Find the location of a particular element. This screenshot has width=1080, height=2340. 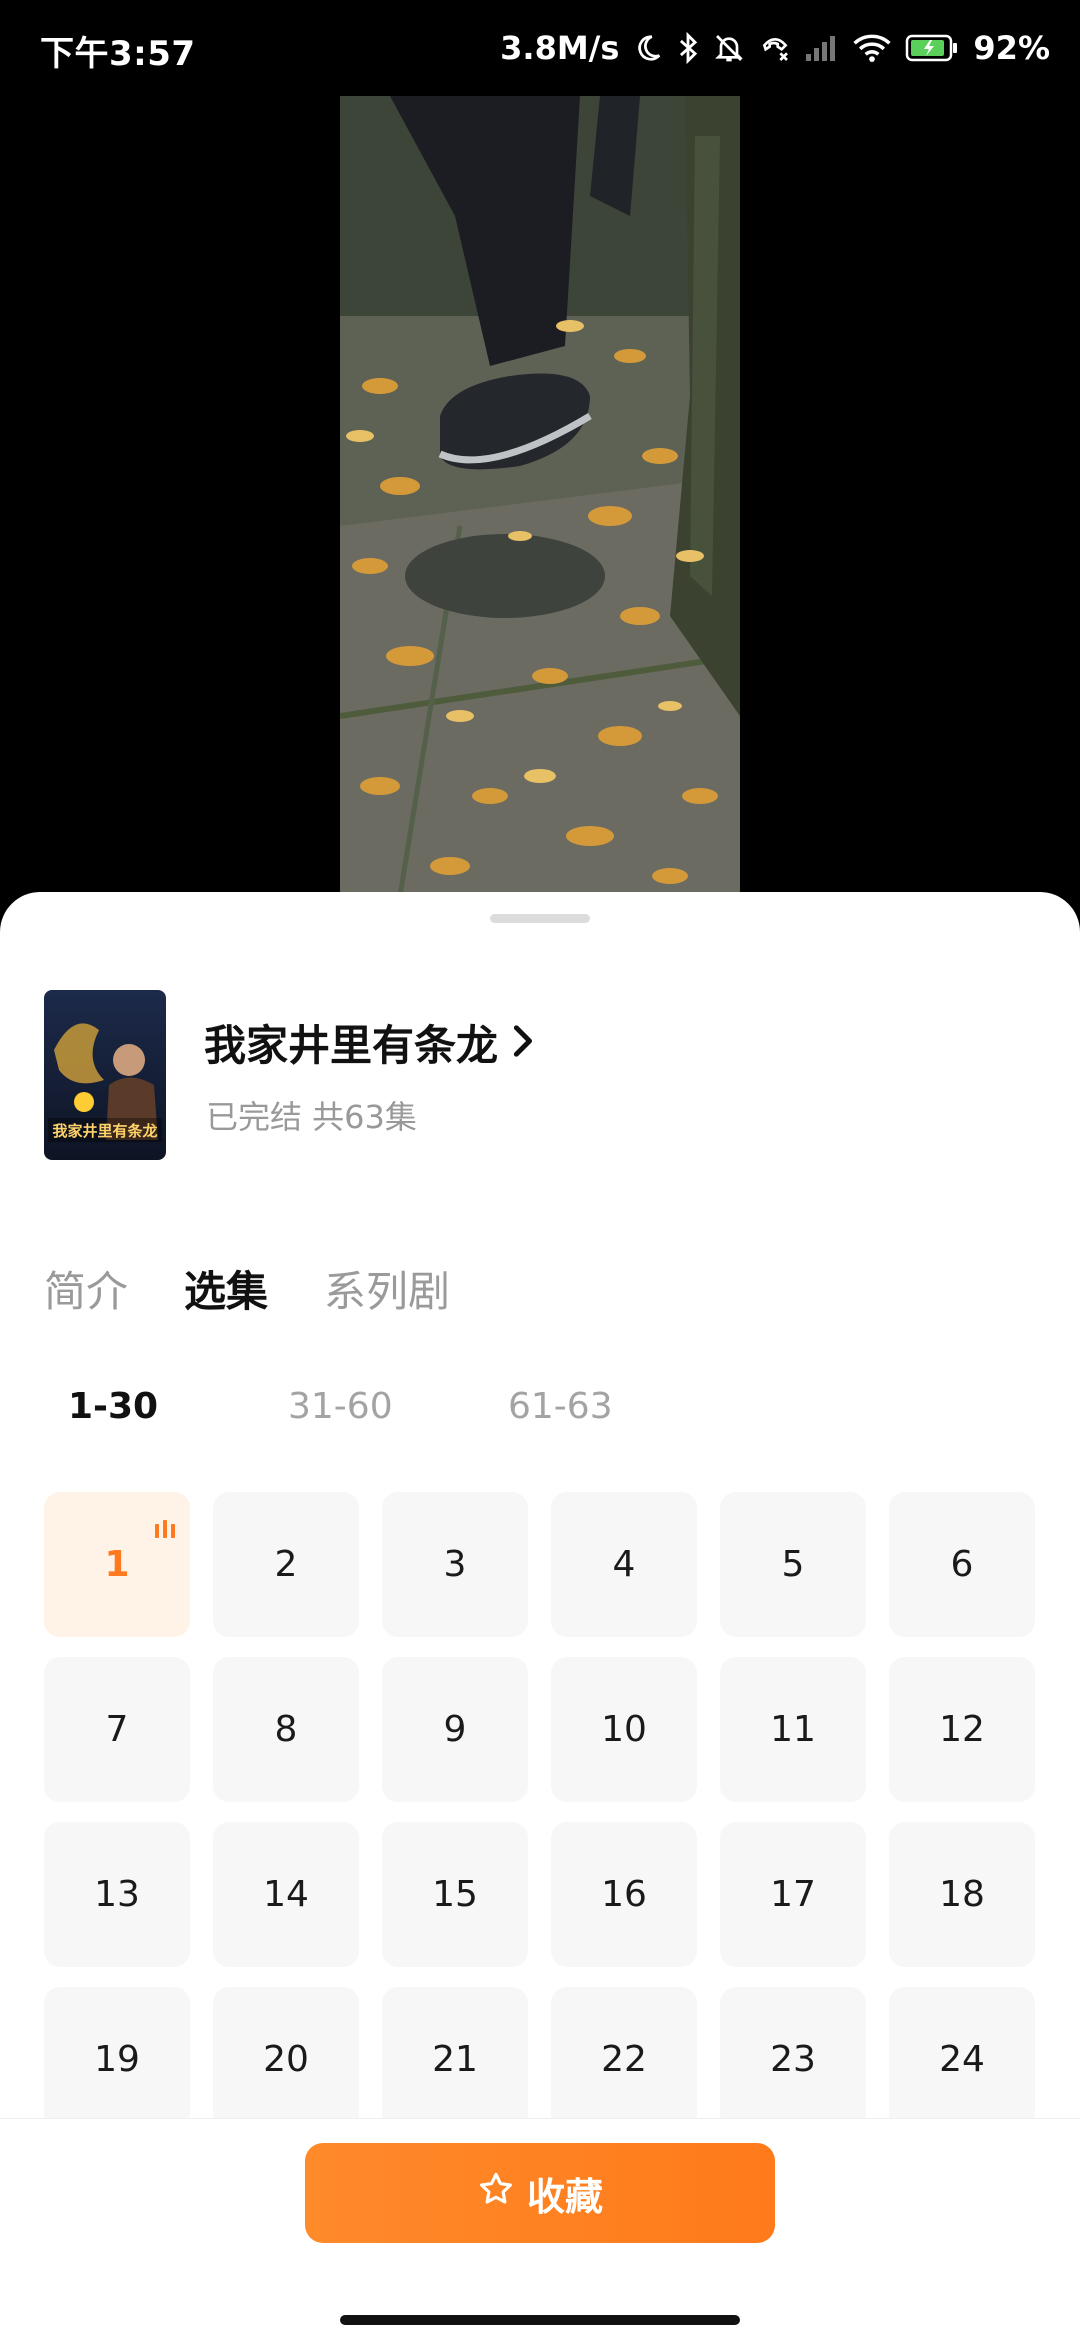

battery-icon is located at coordinates (932, 48).